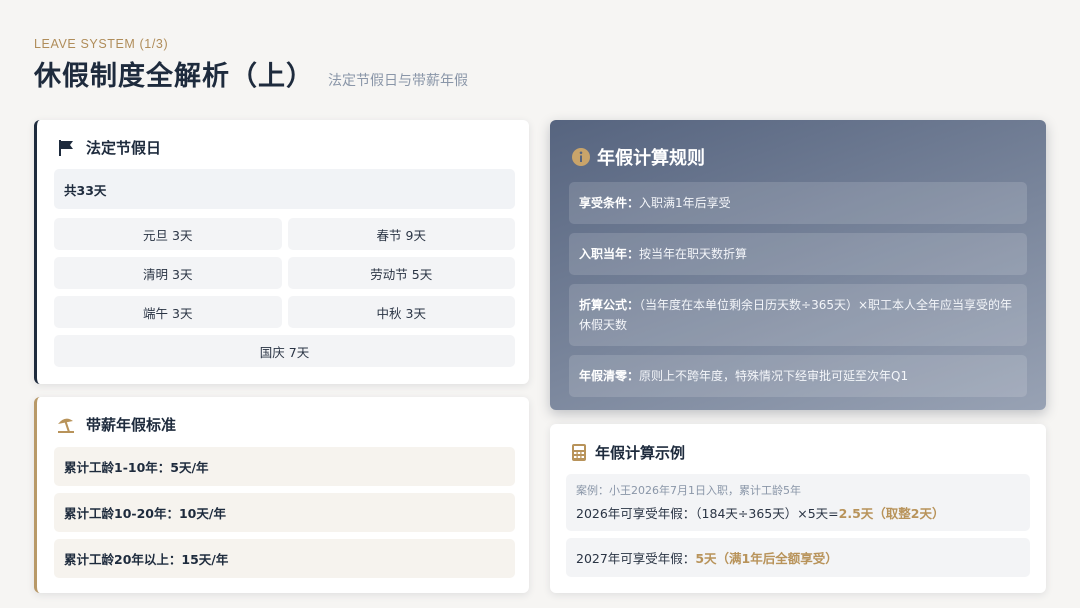 The height and width of the screenshot is (608, 1080). I want to click on page-subtitle: 法定节假日与带薪年假, so click(398, 81).